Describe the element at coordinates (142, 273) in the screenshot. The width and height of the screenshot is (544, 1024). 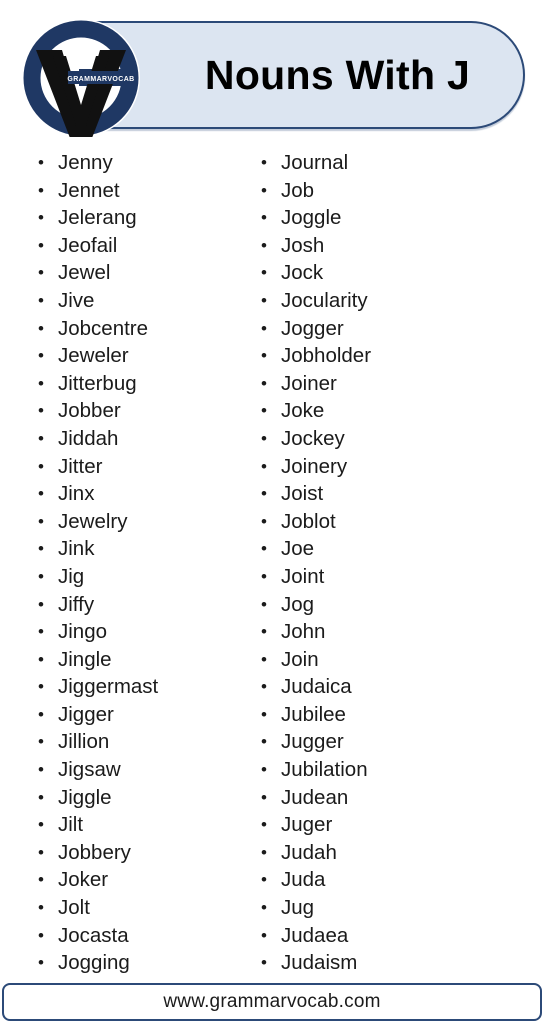
I see `list-item: Jewel` at that location.